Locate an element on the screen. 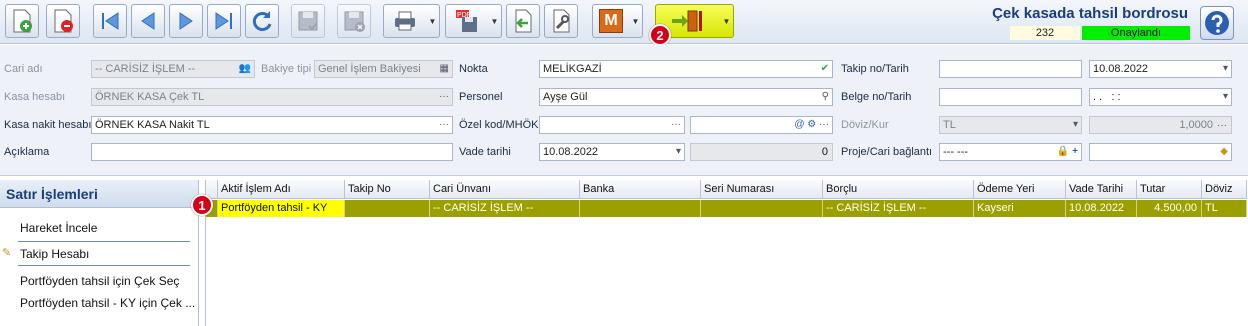 The width and height of the screenshot is (1248, 326). proje-label: Proje/Cari bağlantı is located at coordinates (887, 152).